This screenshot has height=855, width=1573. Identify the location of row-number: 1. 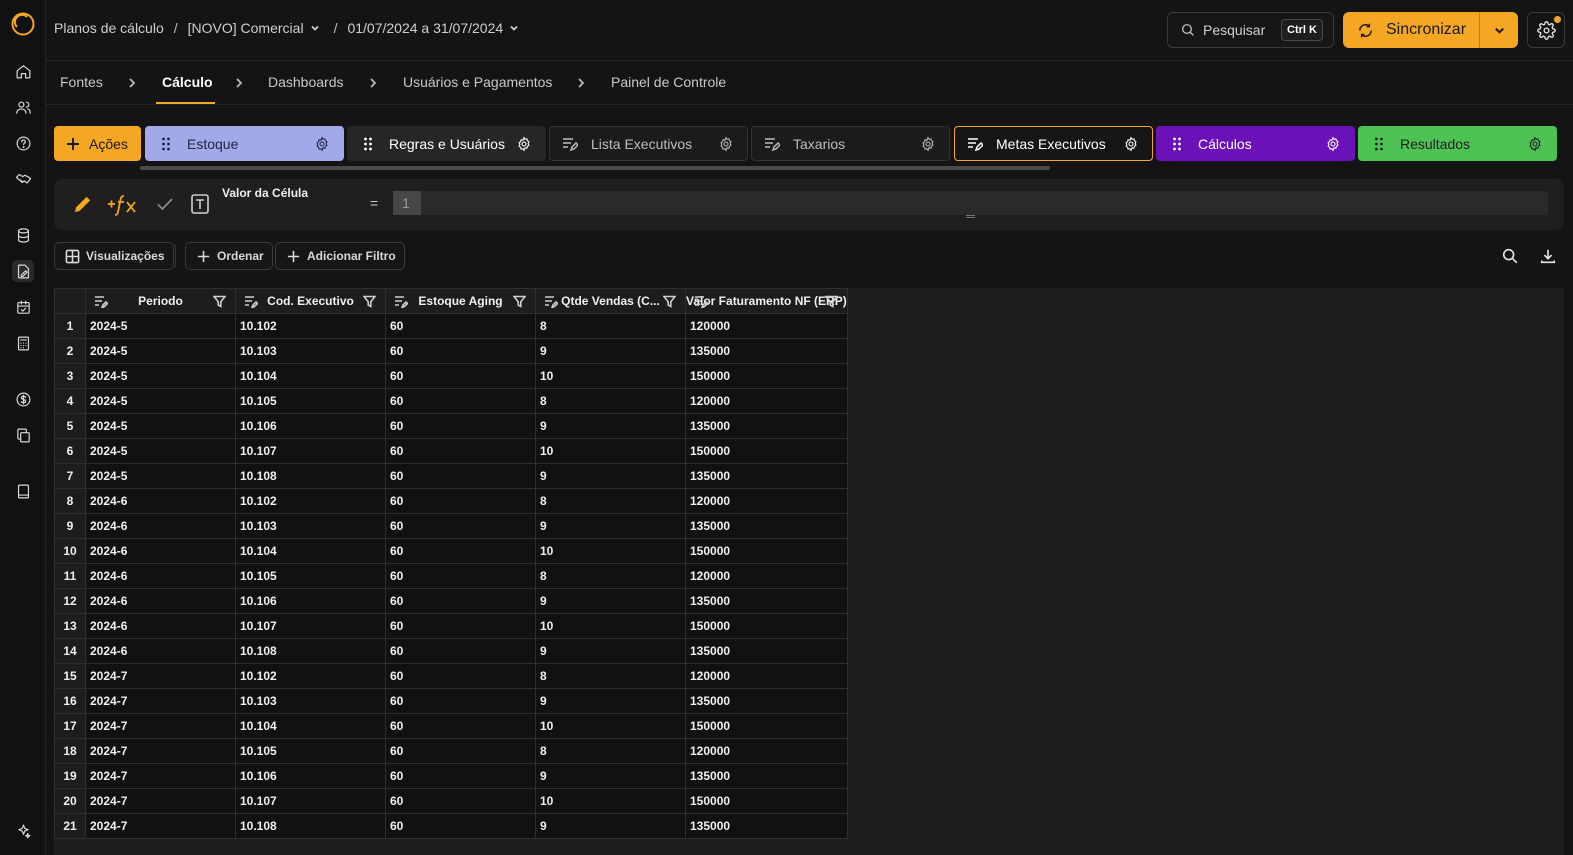
(70, 326).